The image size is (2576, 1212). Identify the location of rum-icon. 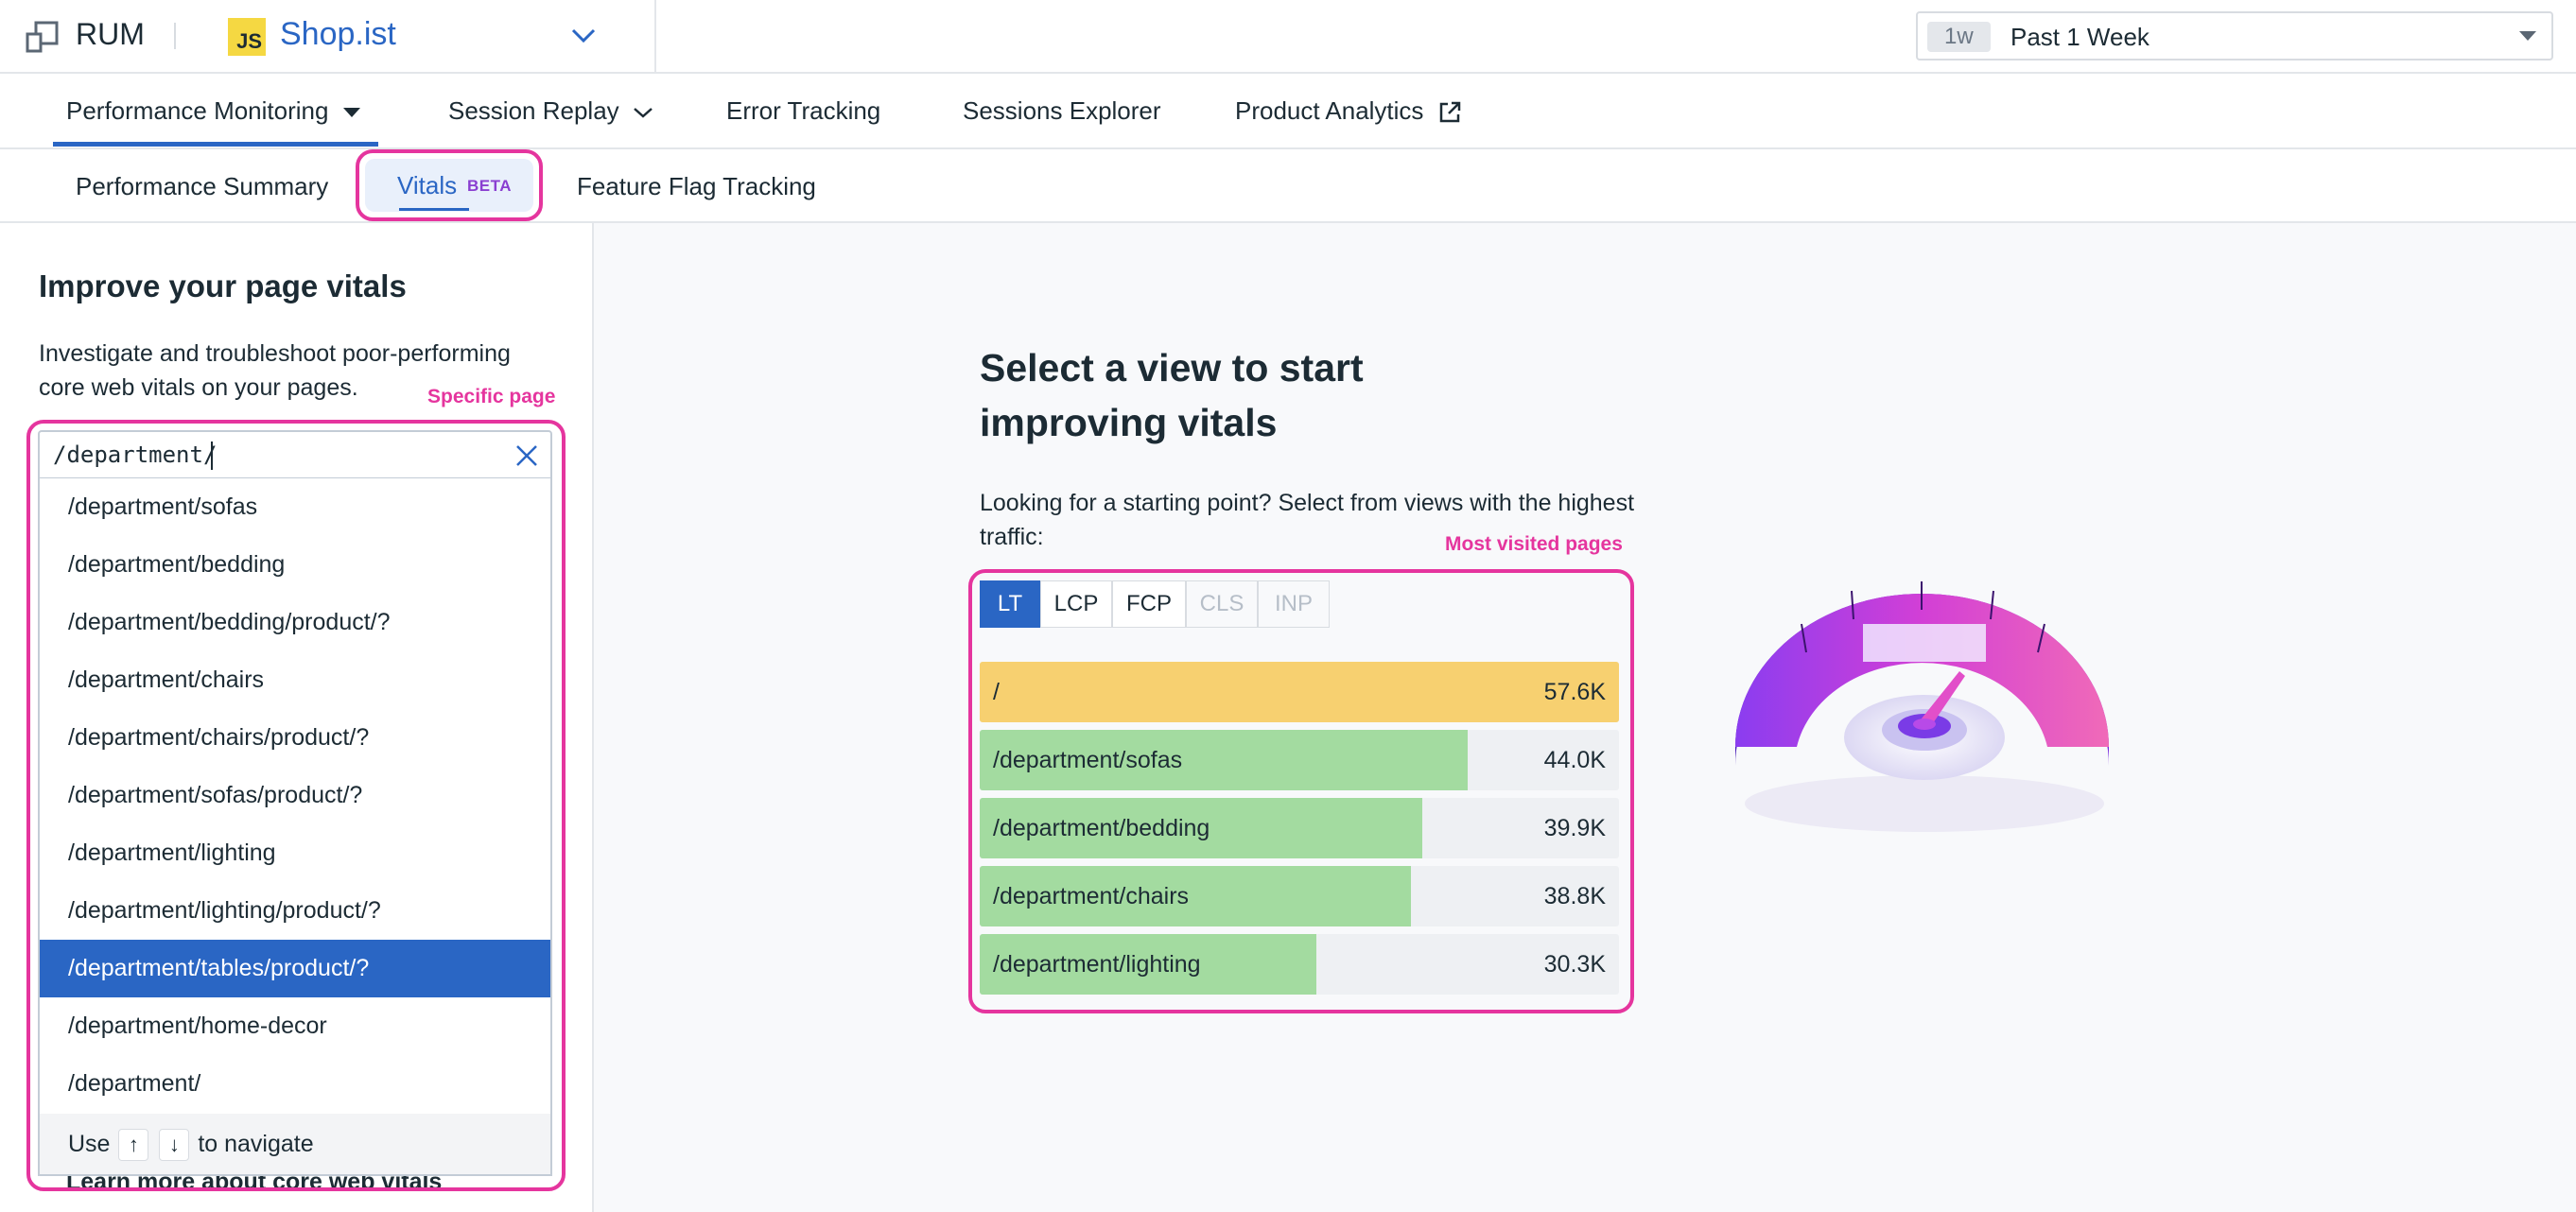
(42, 37).